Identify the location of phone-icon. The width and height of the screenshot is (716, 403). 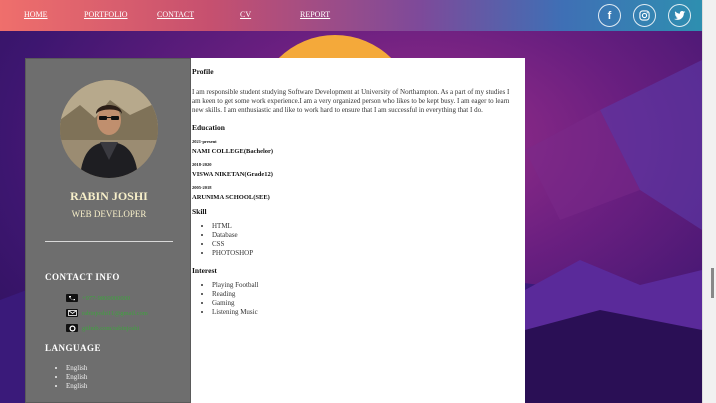
(72, 298).